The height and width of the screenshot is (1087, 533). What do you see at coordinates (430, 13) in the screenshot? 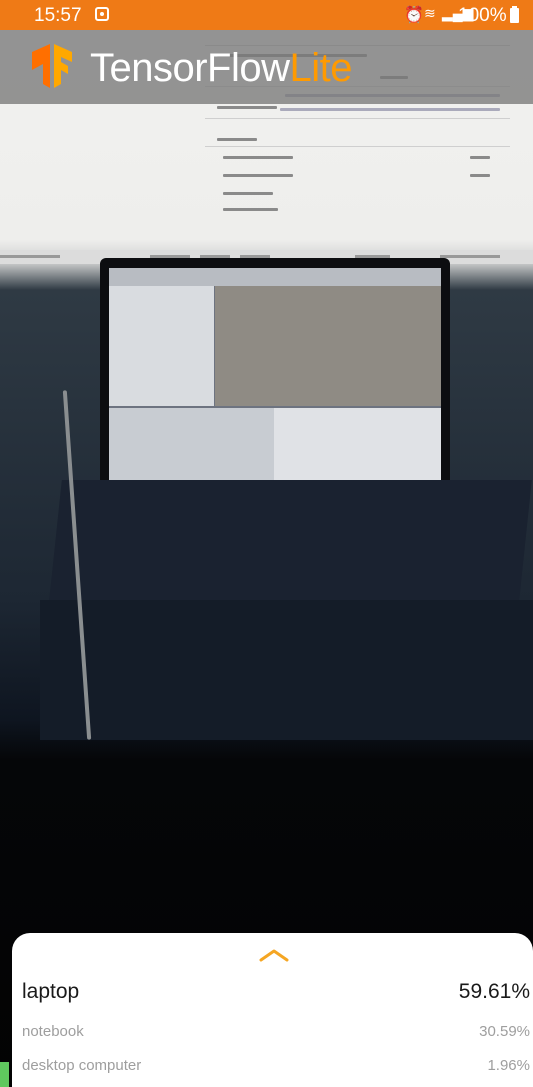
I see `wifi-icon: ≋` at bounding box center [430, 13].